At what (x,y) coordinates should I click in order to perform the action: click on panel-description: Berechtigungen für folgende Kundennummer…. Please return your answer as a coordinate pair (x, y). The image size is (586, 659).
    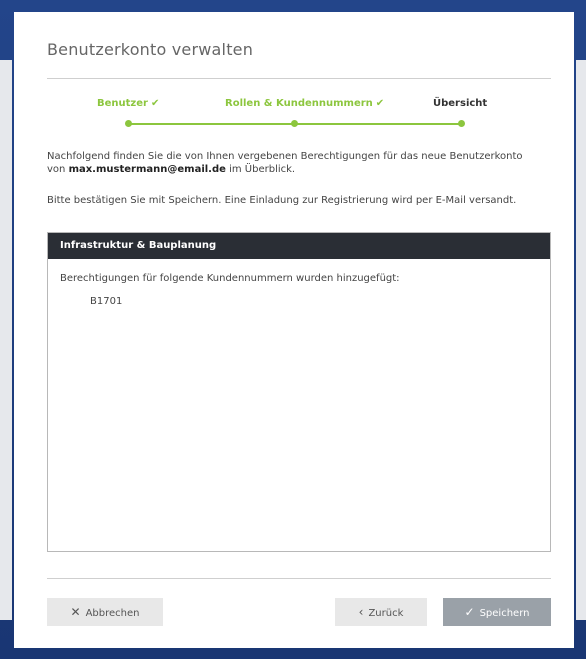
    Looking at the image, I should click on (230, 278).